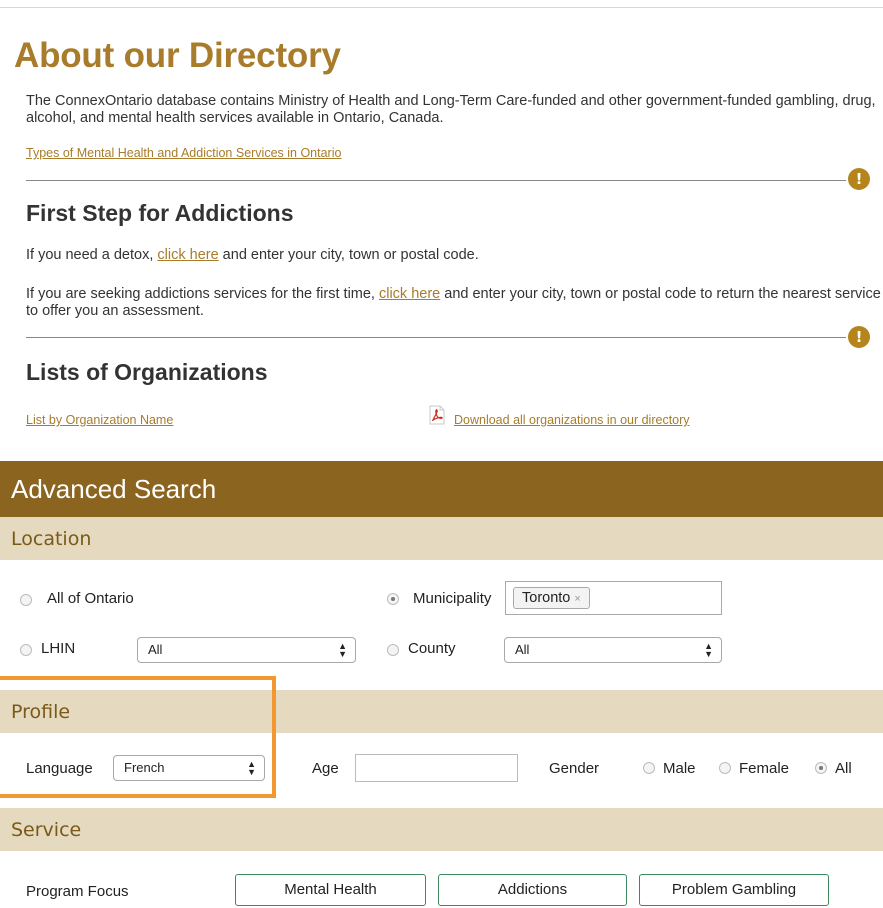 This screenshot has width=883, height=908. Describe the element at coordinates (574, 768) in the screenshot. I see `gender-label: Gender` at that location.